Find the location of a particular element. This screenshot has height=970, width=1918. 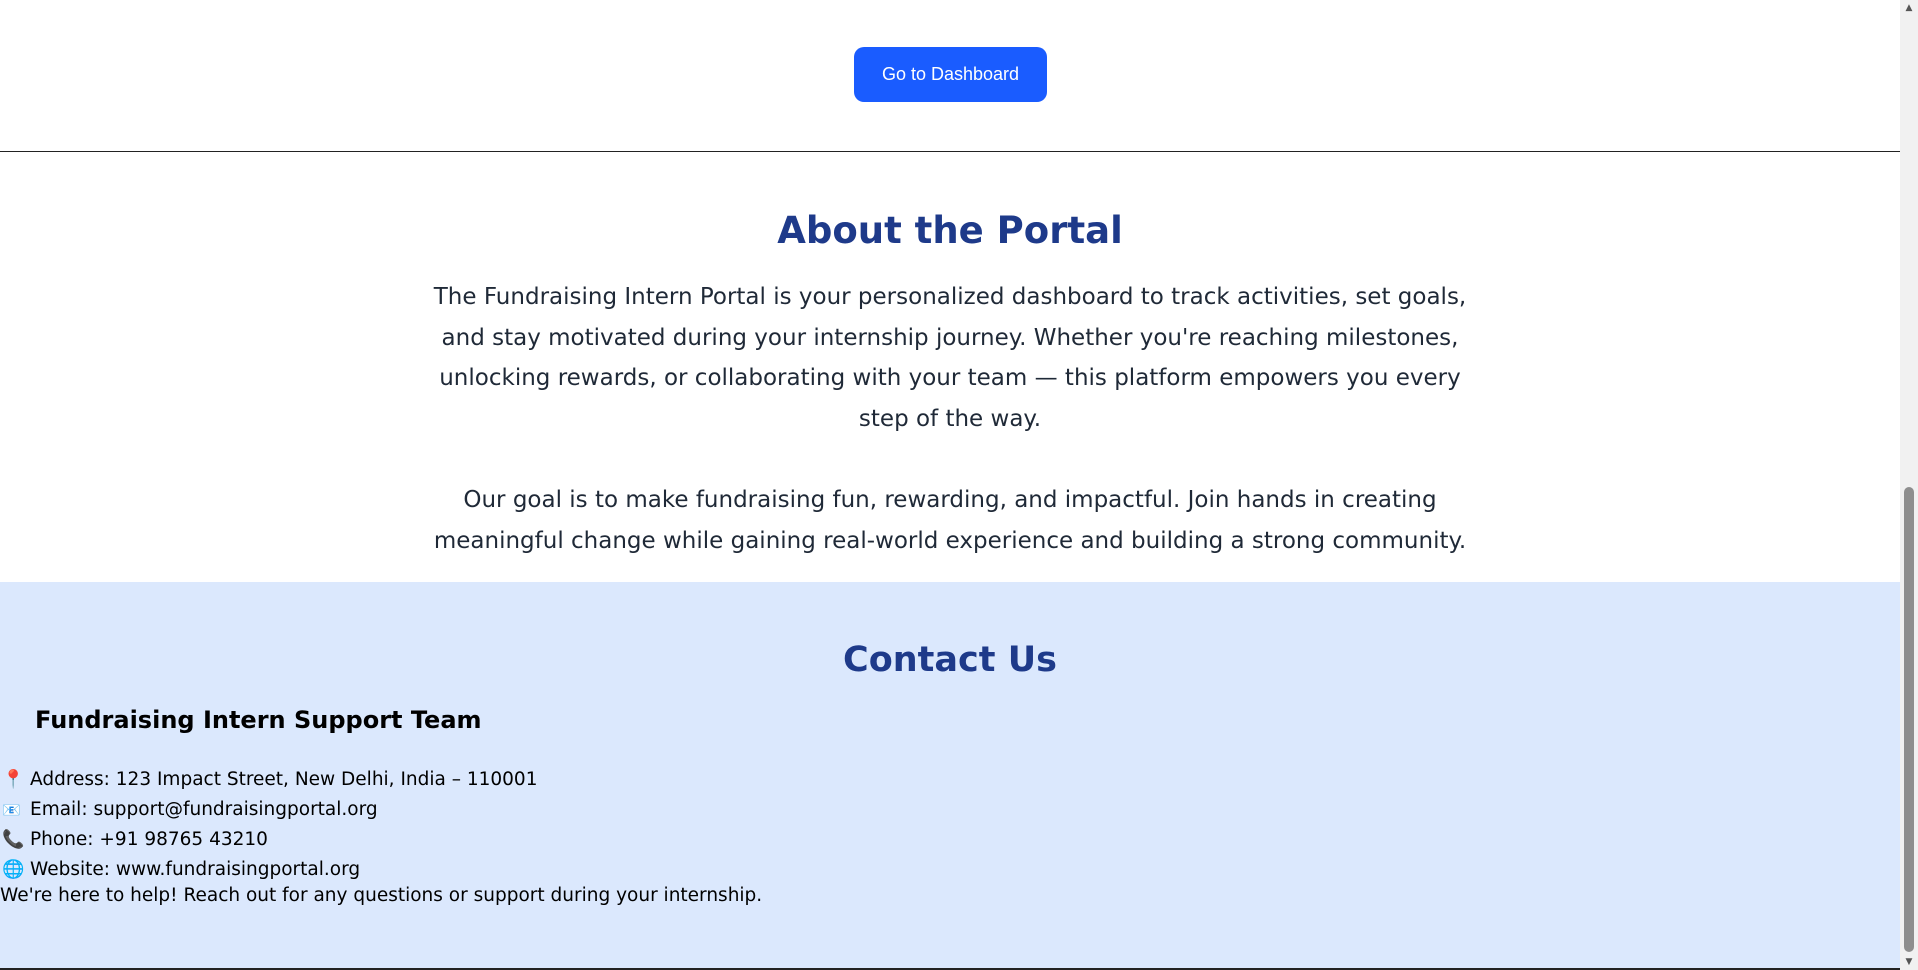

support-team-name: Fundraising Intern Support Team is located at coordinates (258, 720).